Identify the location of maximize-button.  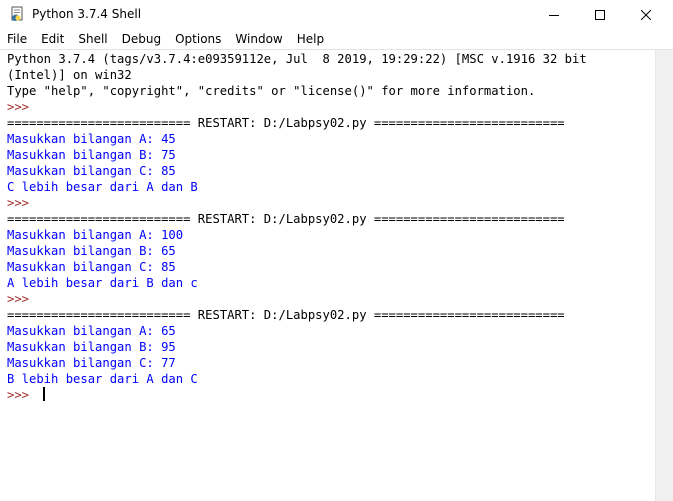
(600, 14).